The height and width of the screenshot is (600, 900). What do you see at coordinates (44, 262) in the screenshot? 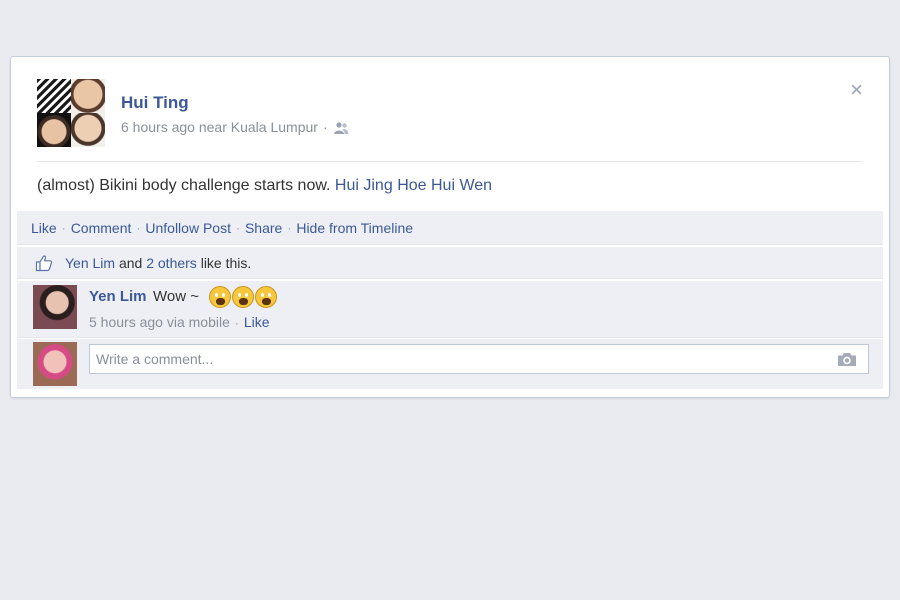
I see `thumbs-up-icon` at bounding box center [44, 262].